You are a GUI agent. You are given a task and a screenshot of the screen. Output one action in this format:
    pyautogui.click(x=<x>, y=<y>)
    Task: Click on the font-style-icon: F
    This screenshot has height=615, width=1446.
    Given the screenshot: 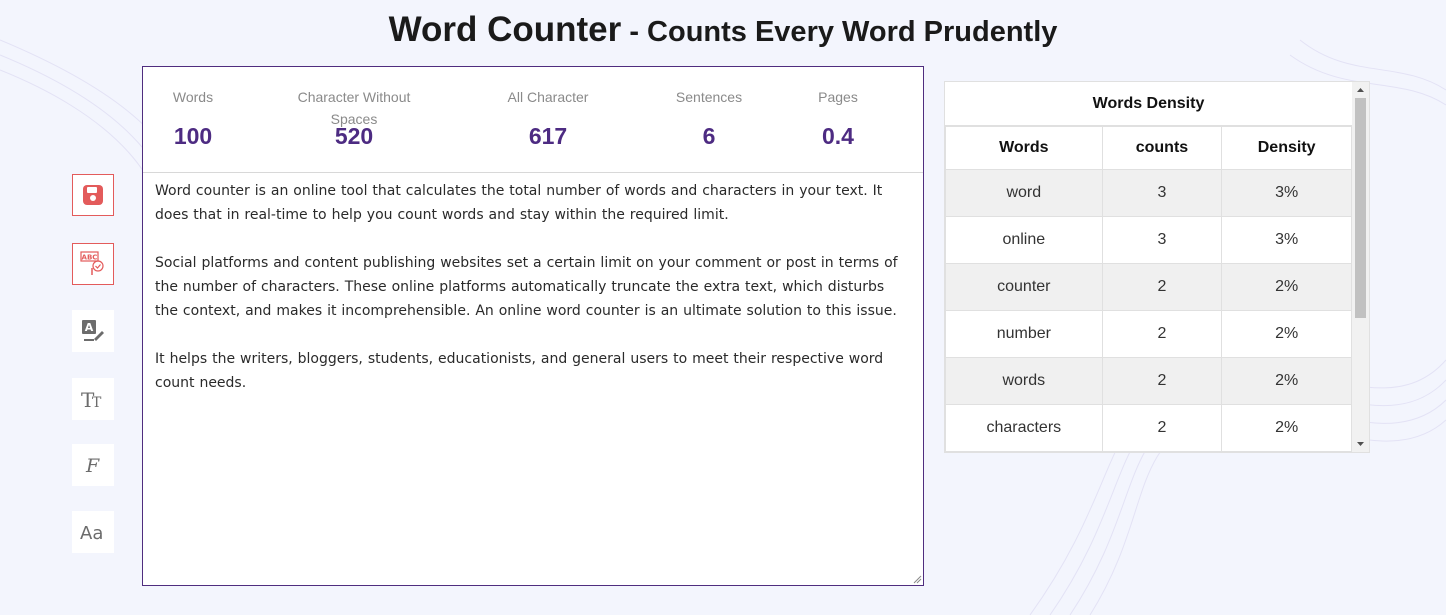 What is the action you would take?
    pyautogui.click(x=92, y=466)
    